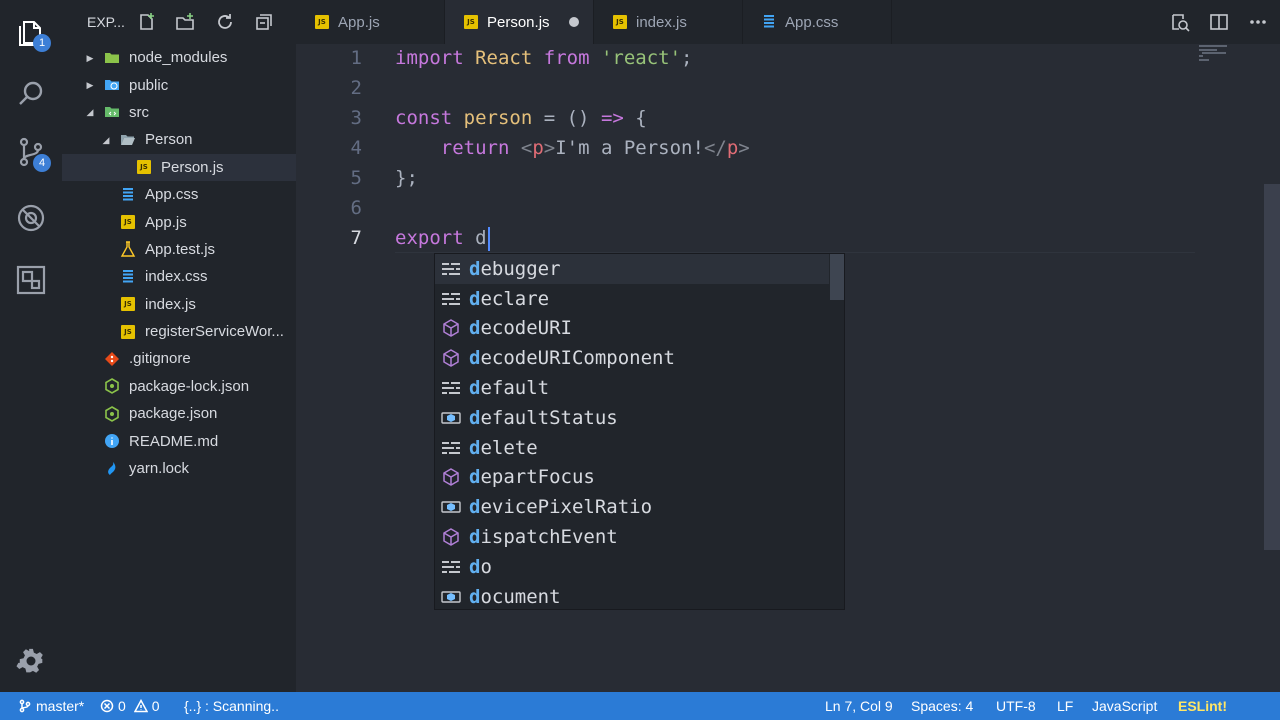 This screenshot has width=1280, height=720. I want to click on line-number: 7, so click(356, 238).